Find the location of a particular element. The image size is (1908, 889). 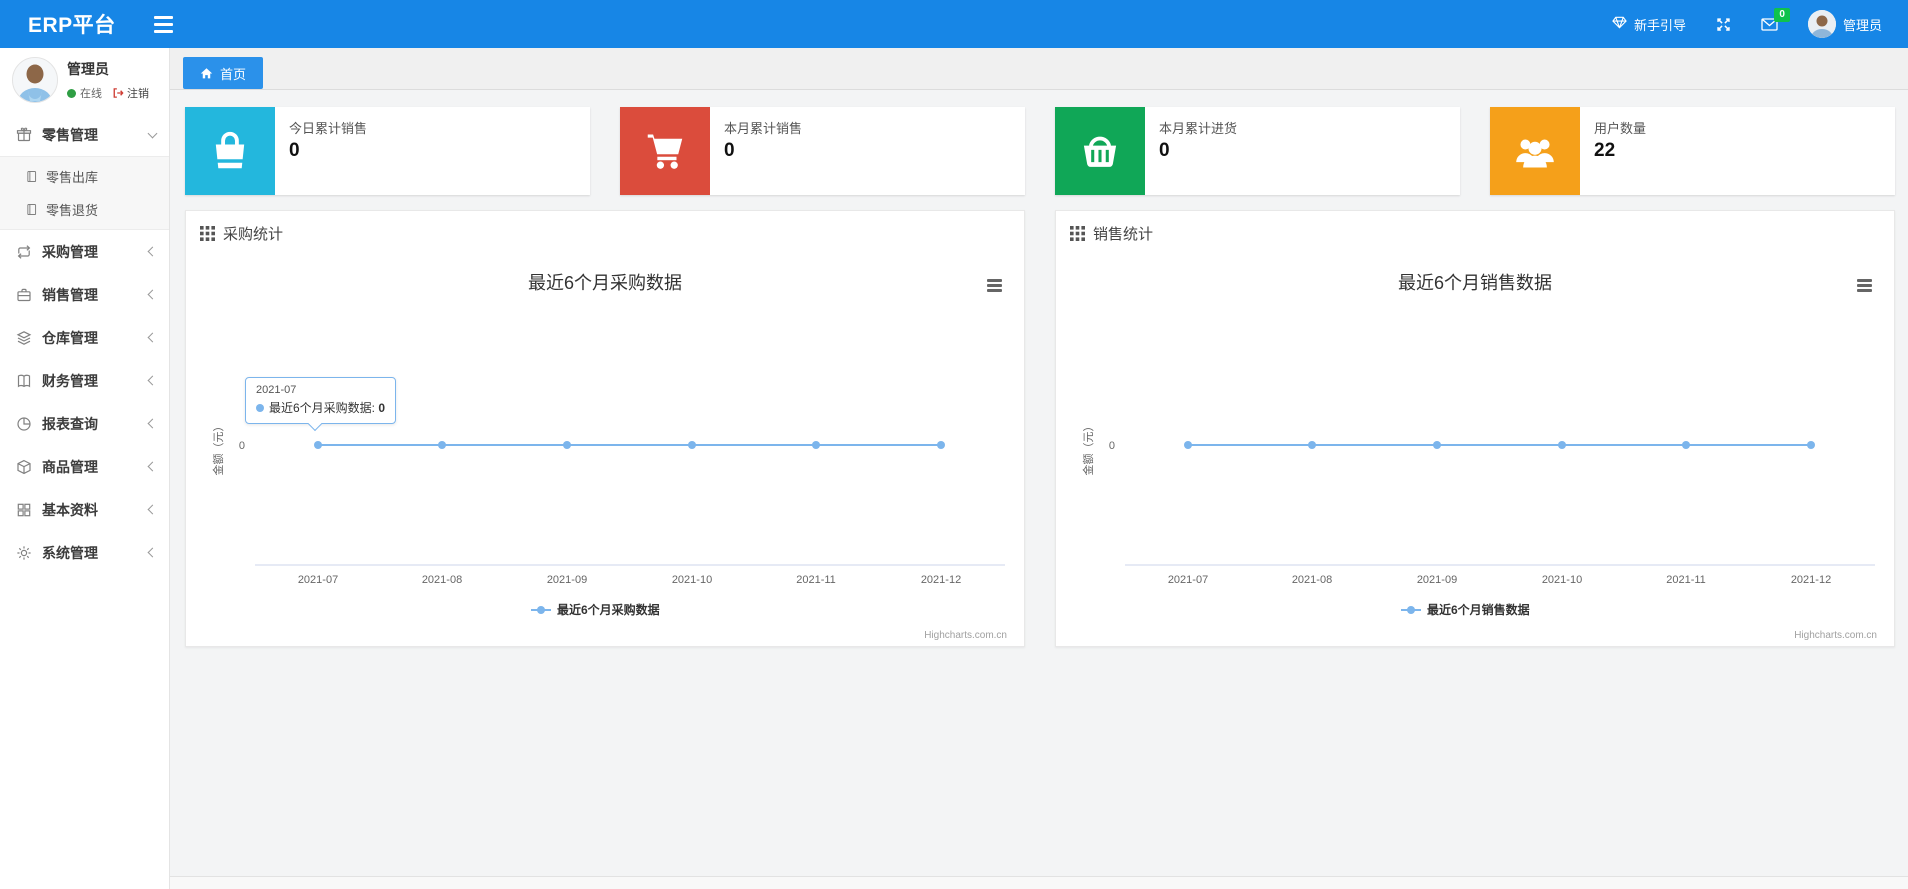

guide-label: 新手引导 is located at coordinates (1659, 25).